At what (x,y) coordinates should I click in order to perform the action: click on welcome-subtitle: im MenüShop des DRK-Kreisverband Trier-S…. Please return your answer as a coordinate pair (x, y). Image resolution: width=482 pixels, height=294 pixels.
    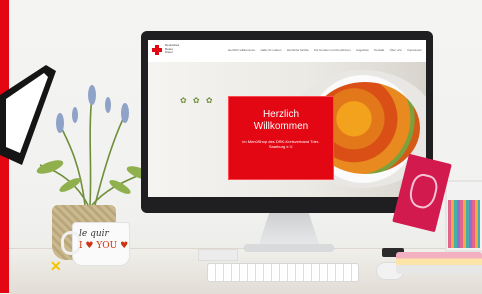
    Looking at the image, I should click on (281, 144).